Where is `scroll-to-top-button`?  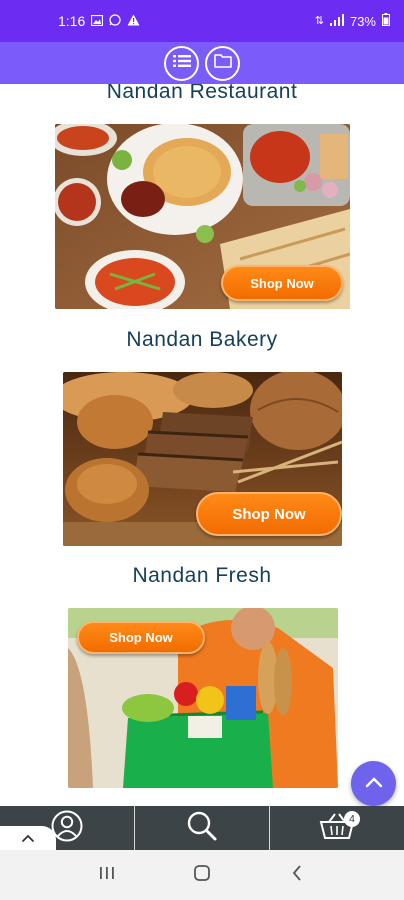 scroll-to-top-button is located at coordinates (373, 783).